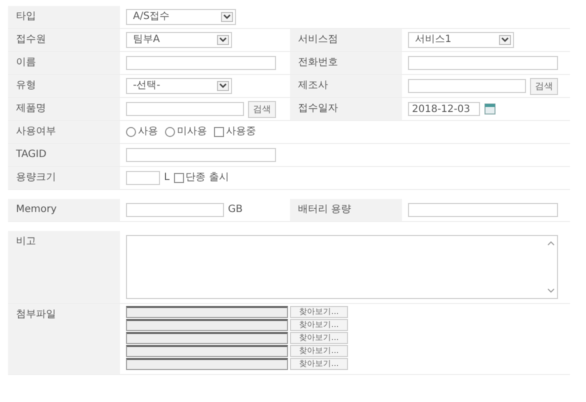 The image size is (586, 402). What do you see at coordinates (64, 40) in the screenshot?
I see `field-label: 접수원` at bounding box center [64, 40].